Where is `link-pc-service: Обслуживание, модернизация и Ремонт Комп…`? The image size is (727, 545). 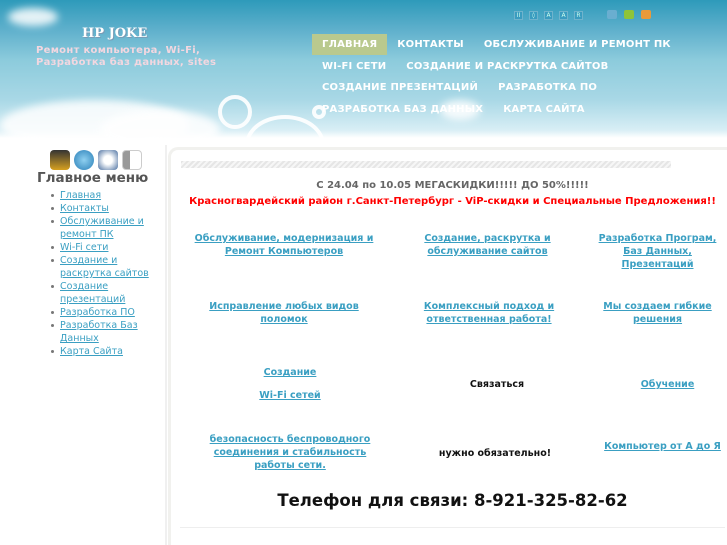
link-pc-service: Обслуживание, модернизация и Ремонт Комп… is located at coordinates (284, 245).